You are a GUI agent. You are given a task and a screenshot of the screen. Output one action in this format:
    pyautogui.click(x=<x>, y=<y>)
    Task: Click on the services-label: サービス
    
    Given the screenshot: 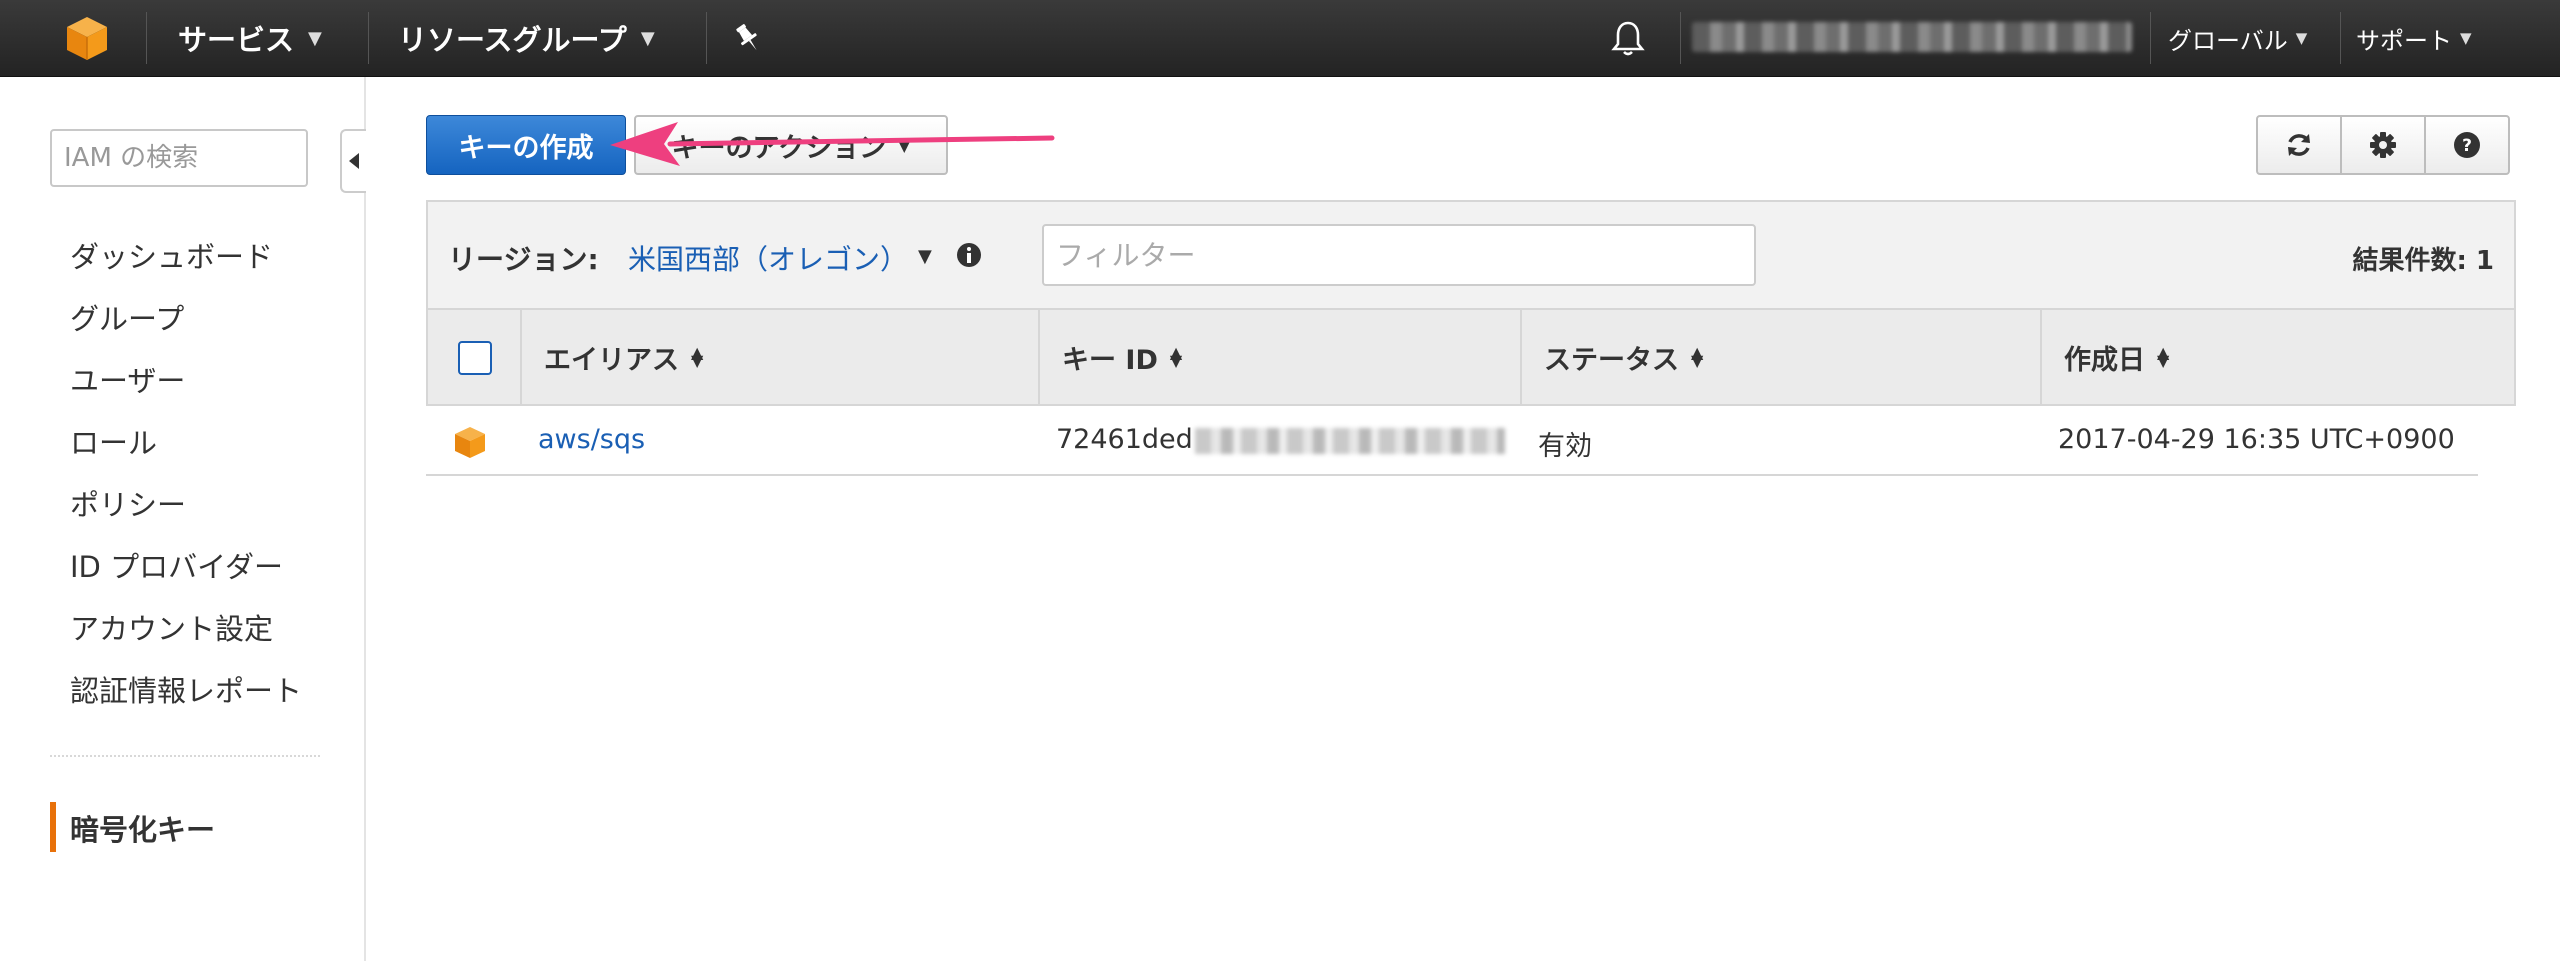 What is the action you would take?
    pyautogui.click(x=236, y=40)
    